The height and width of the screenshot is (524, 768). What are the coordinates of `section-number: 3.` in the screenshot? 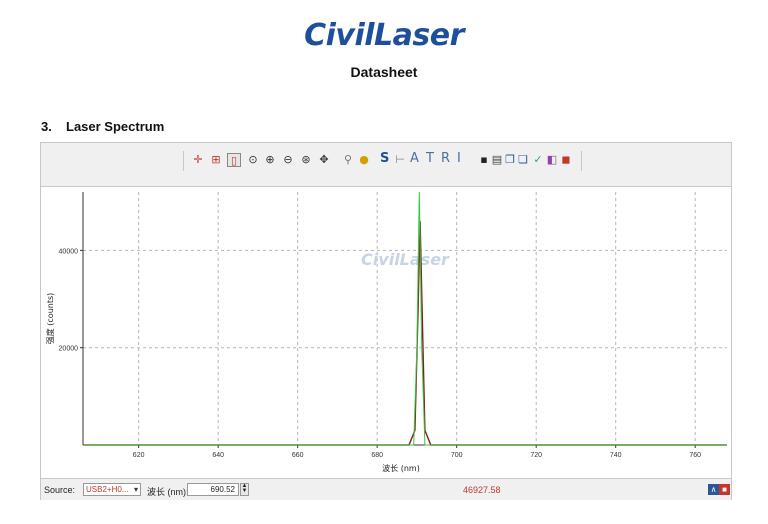 It's located at (46, 126).